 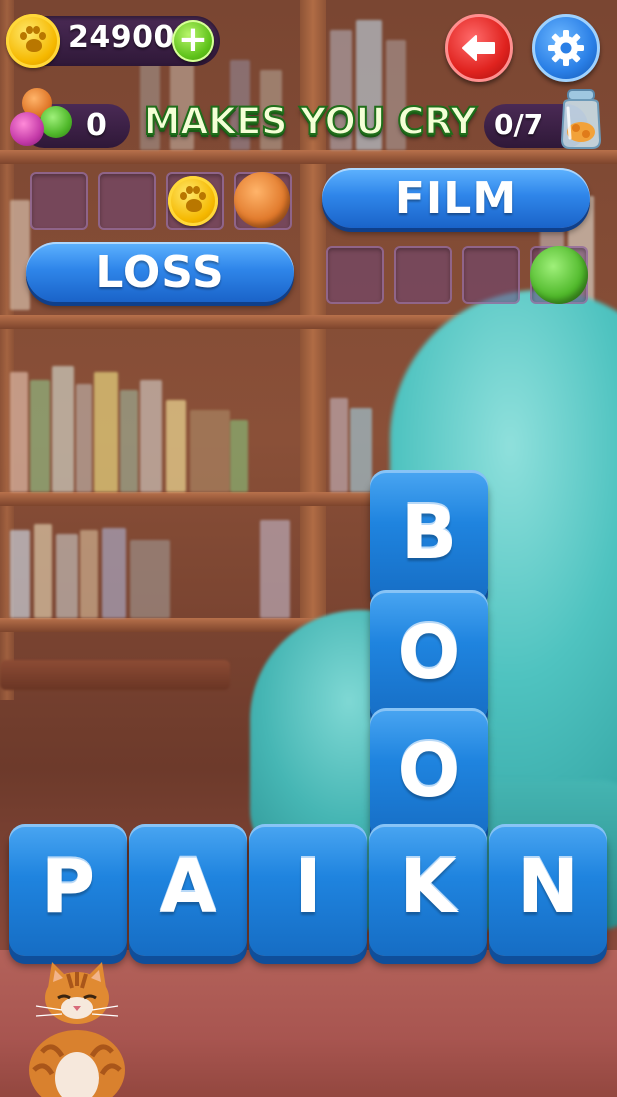 What do you see at coordinates (428, 890) in the screenshot?
I see `letter-tile: K` at bounding box center [428, 890].